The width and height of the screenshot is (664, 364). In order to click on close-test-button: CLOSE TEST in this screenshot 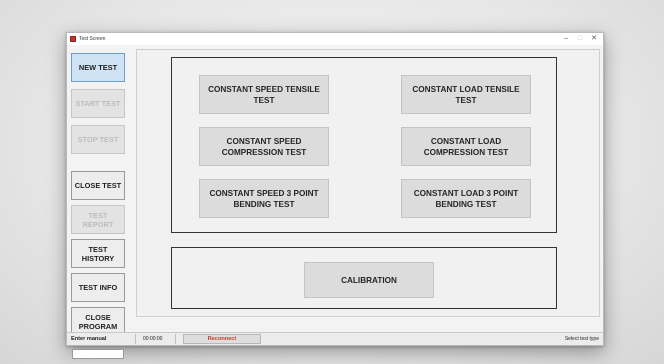, I will do `click(98, 185)`.